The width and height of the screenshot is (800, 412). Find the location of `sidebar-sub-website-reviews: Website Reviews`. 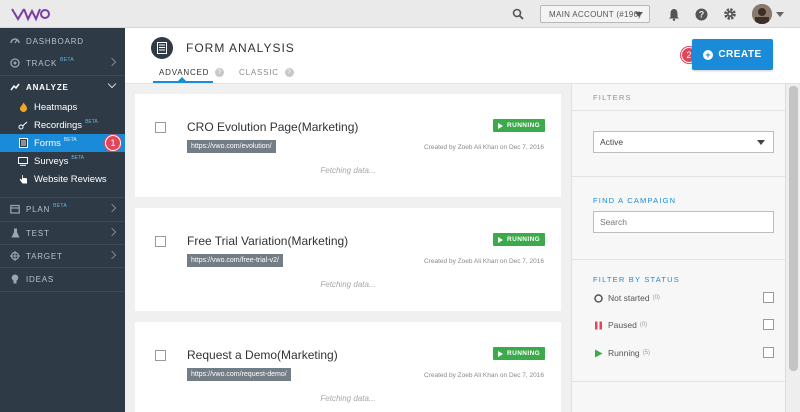

sidebar-sub-website-reviews: Website Reviews is located at coordinates (62, 179).